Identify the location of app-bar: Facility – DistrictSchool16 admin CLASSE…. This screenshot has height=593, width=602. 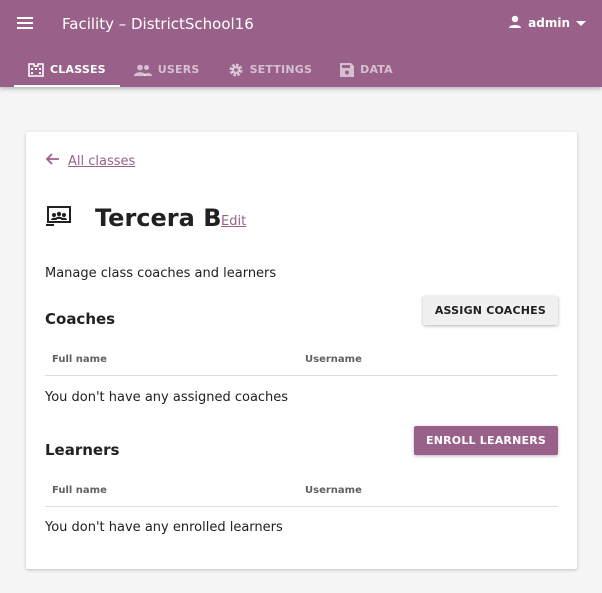
(301, 43).